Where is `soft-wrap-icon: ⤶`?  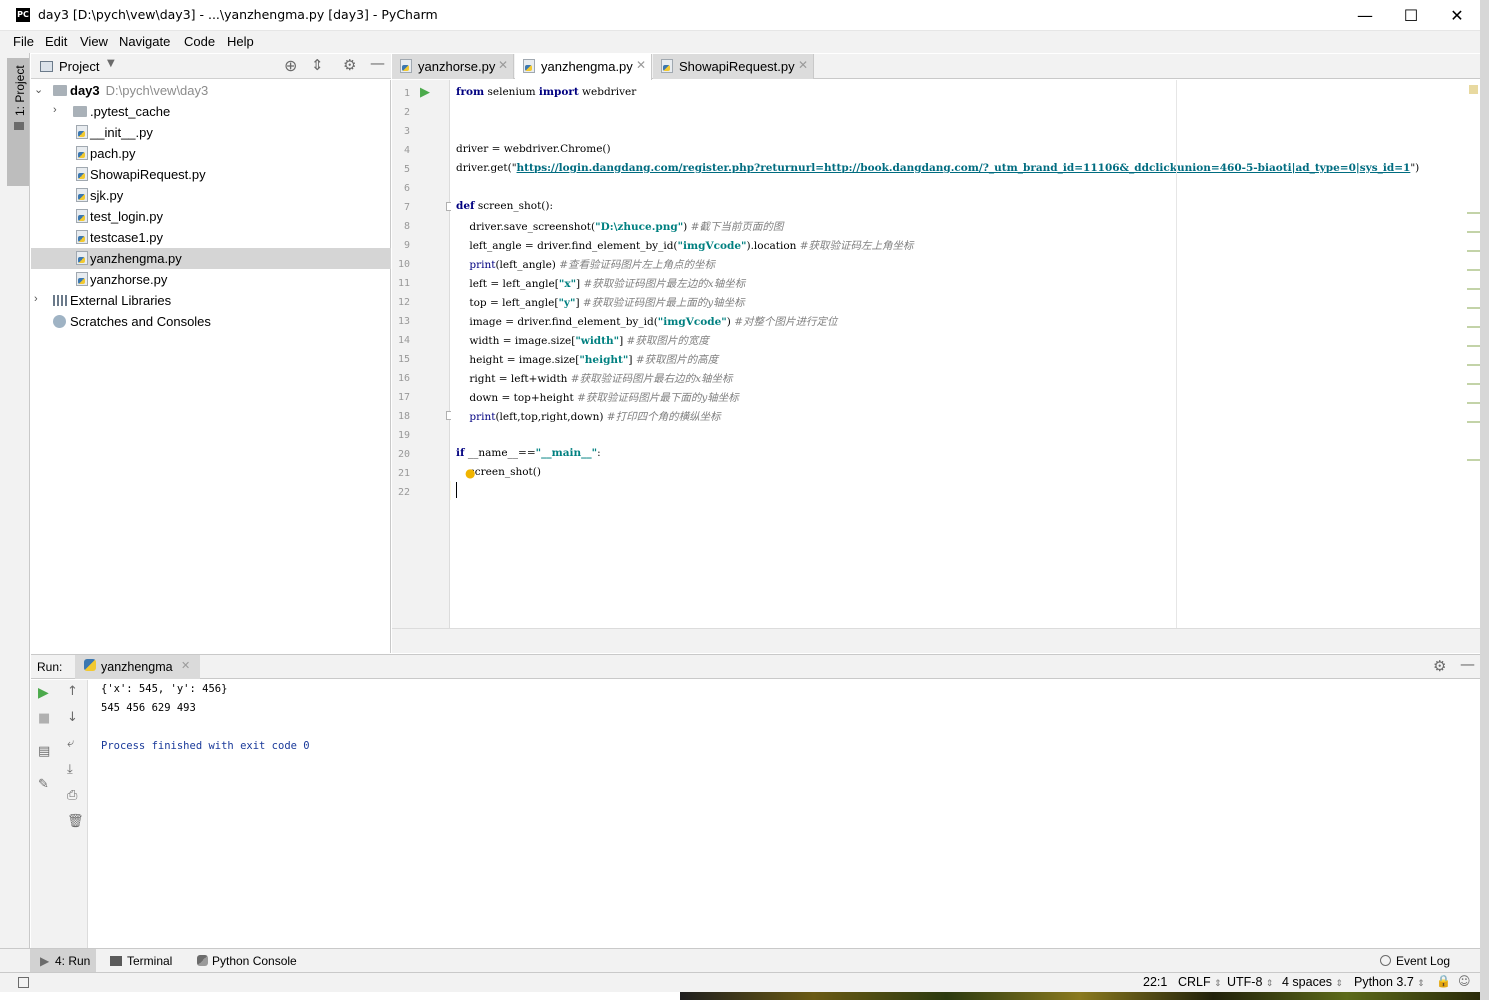 soft-wrap-icon: ⤶ is located at coordinates (70, 743).